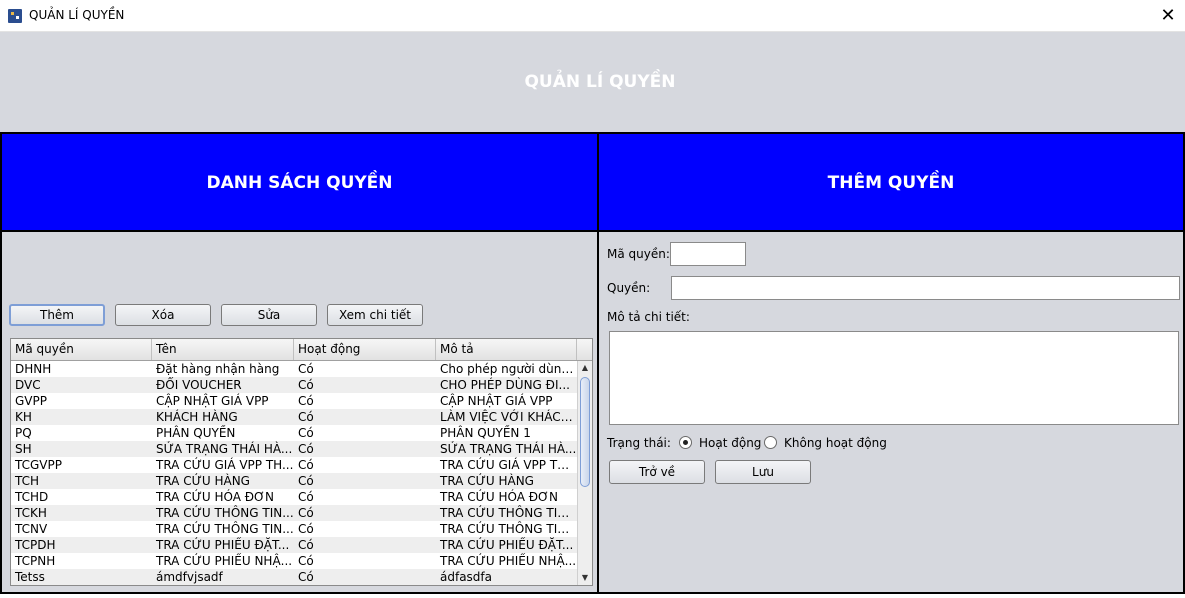  Describe the element at coordinates (770, 442) in the screenshot. I see `status-inactive-radio` at that location.